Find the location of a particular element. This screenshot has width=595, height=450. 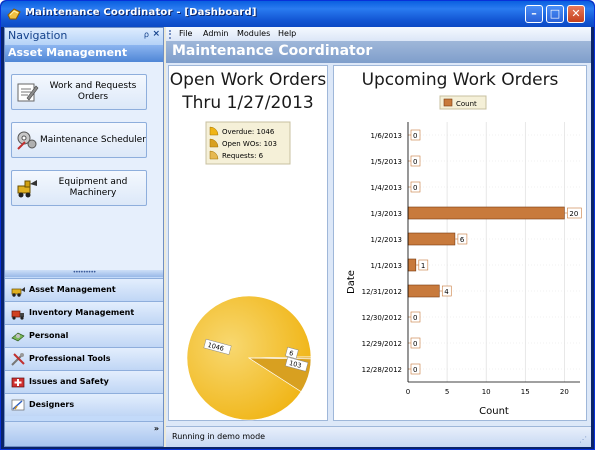

bar-1/2/2013 is located at coordinates (431, 239).